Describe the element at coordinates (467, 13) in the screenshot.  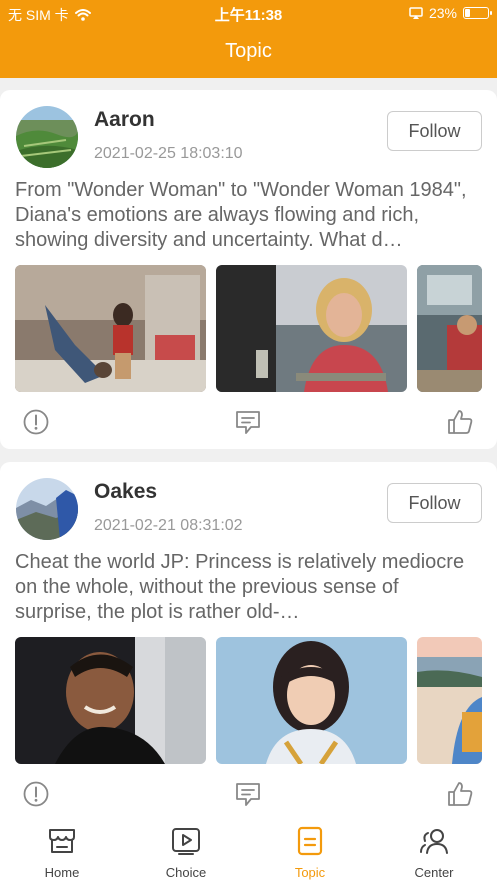
I see `battery-fill` at that location.